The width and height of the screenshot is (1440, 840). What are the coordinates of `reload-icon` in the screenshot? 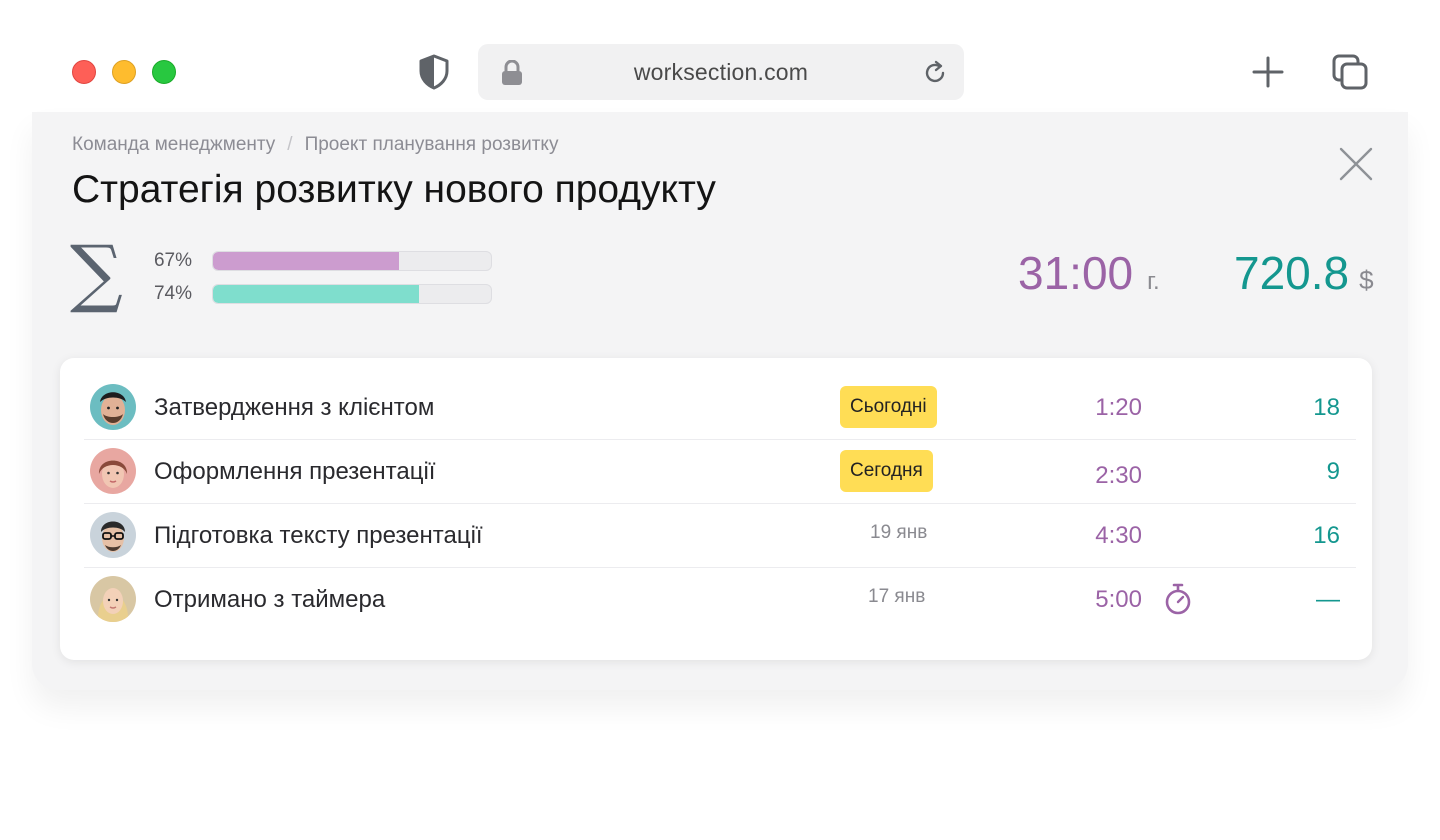 It's located at (935, 73).